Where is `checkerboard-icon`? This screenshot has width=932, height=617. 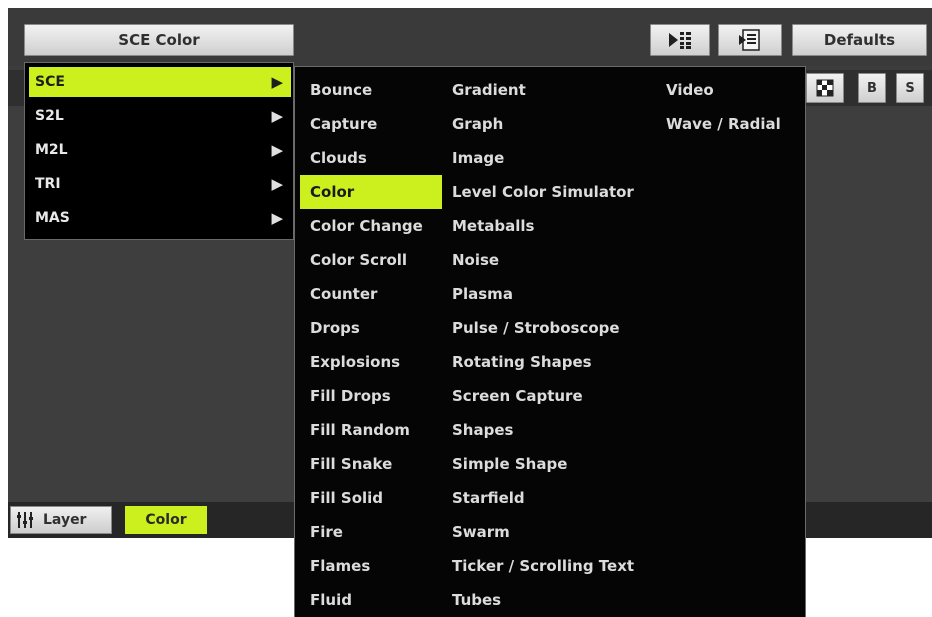
checkerboard-icon is located at coordinates (825, 88).